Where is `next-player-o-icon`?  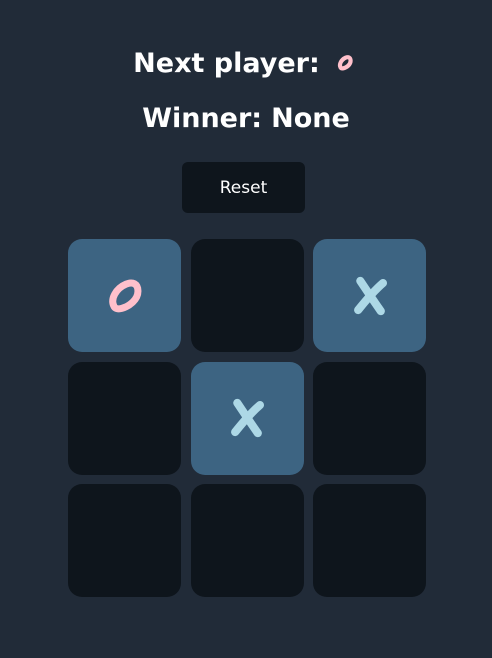
next-player-o-icon is located at coordinates (345, 63).